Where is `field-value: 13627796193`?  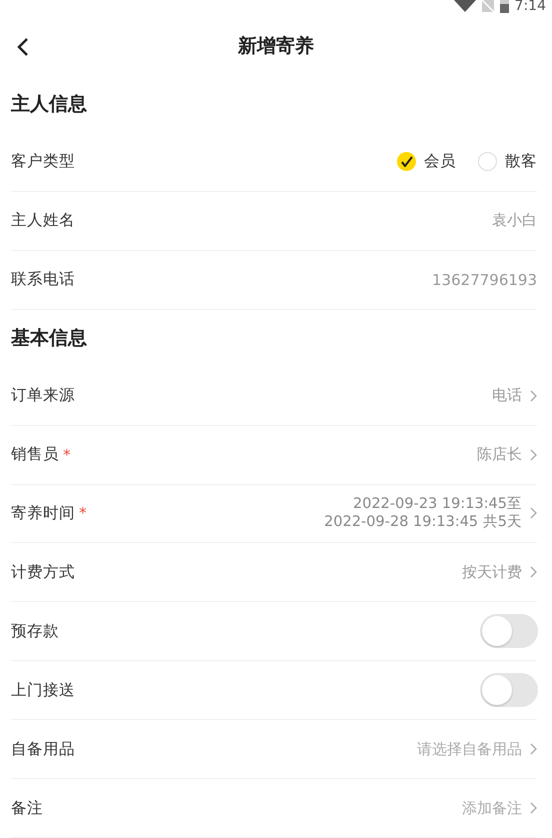
field-value: 13627796193 is located at coordinates (484, 279).